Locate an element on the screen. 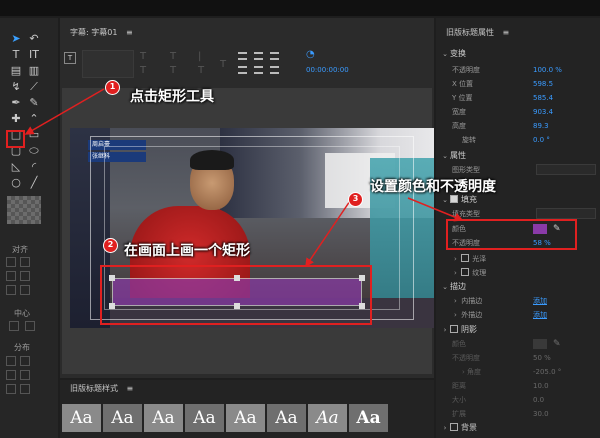  annotation-text-2: 在画面上画一个矩形 is located at coordinates (187, 251).